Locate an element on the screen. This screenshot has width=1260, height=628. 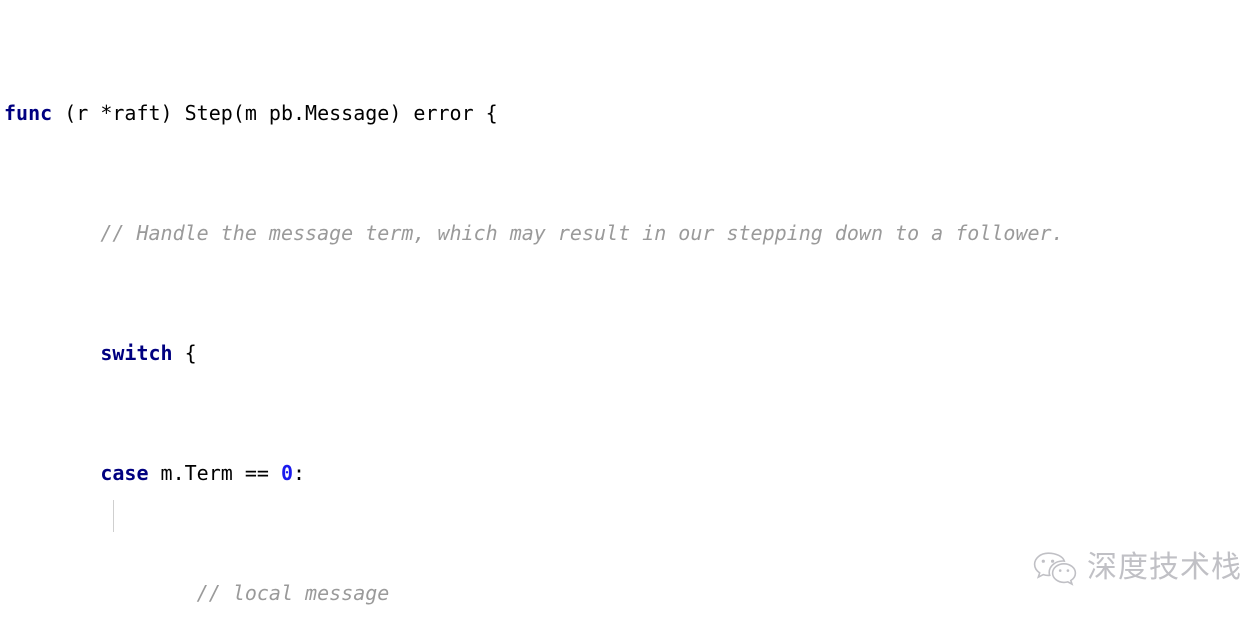
code-line-5: // local message is located at coordinates (630, 593).